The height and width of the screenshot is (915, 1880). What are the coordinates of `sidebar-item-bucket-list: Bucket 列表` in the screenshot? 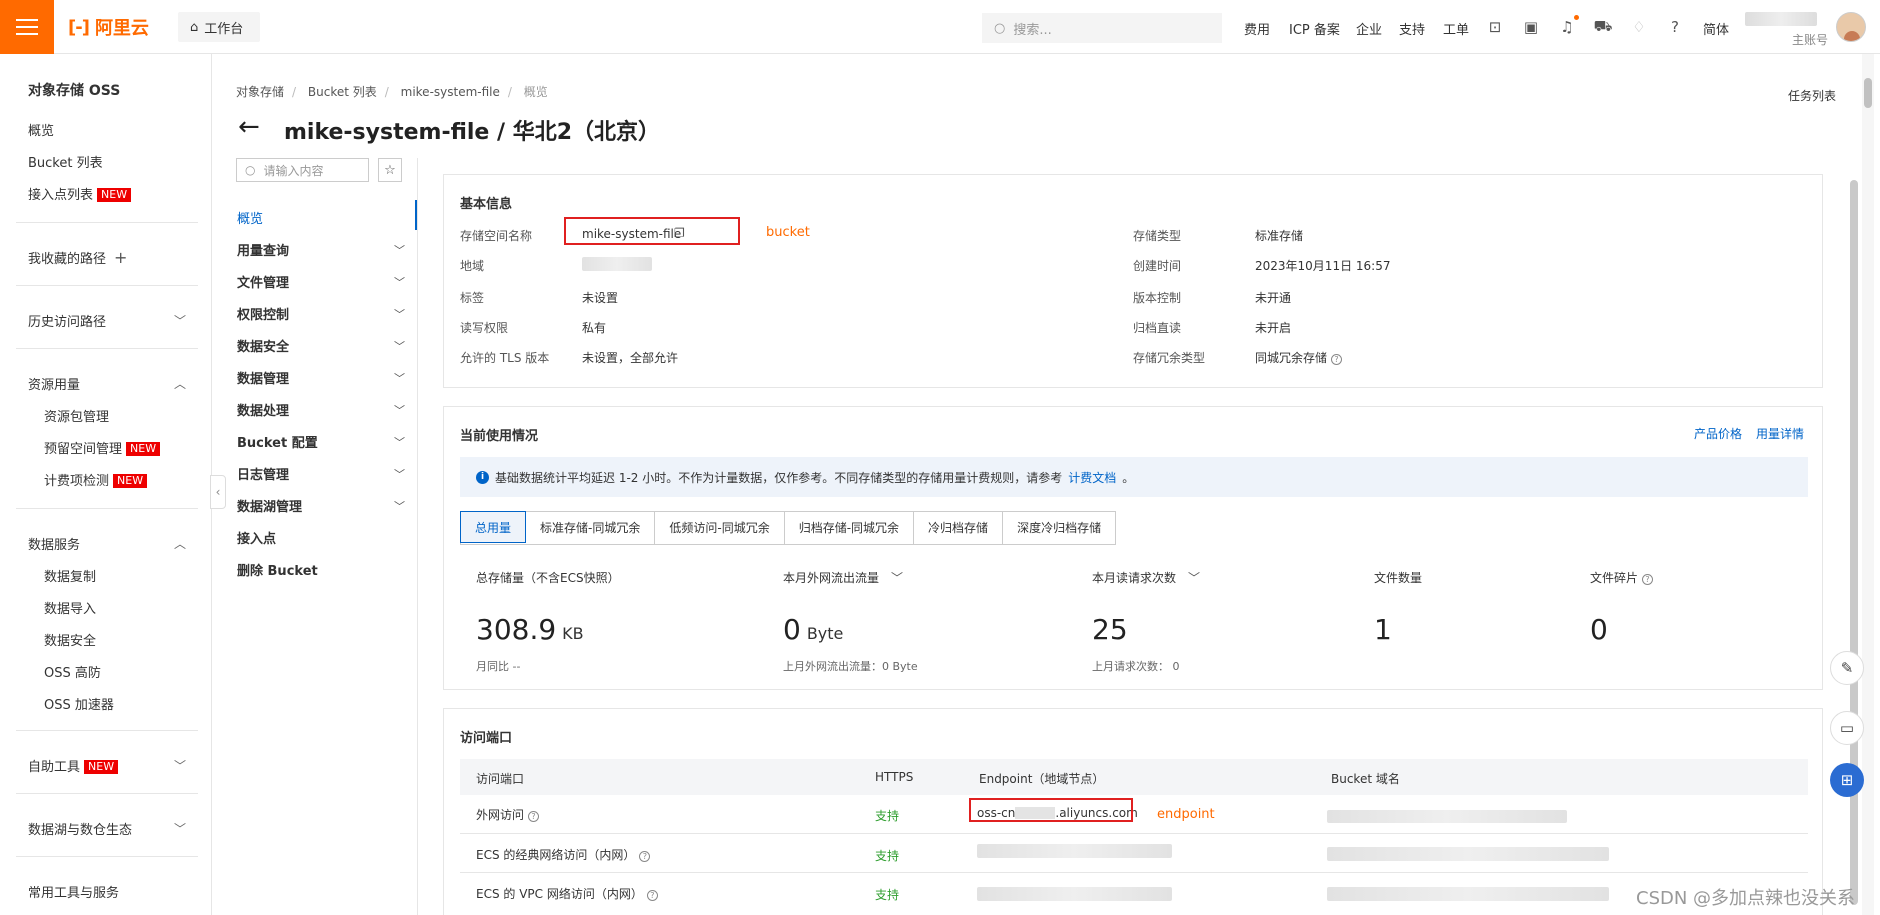 It's located at (65, 161).